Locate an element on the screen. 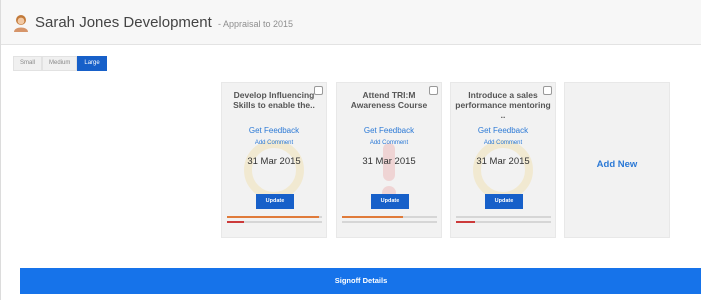 Image resolution: width=701 pixels, height=300 pixels. card-title: Attend TRI:M Awareness Course is located at coordinates (389, 100).